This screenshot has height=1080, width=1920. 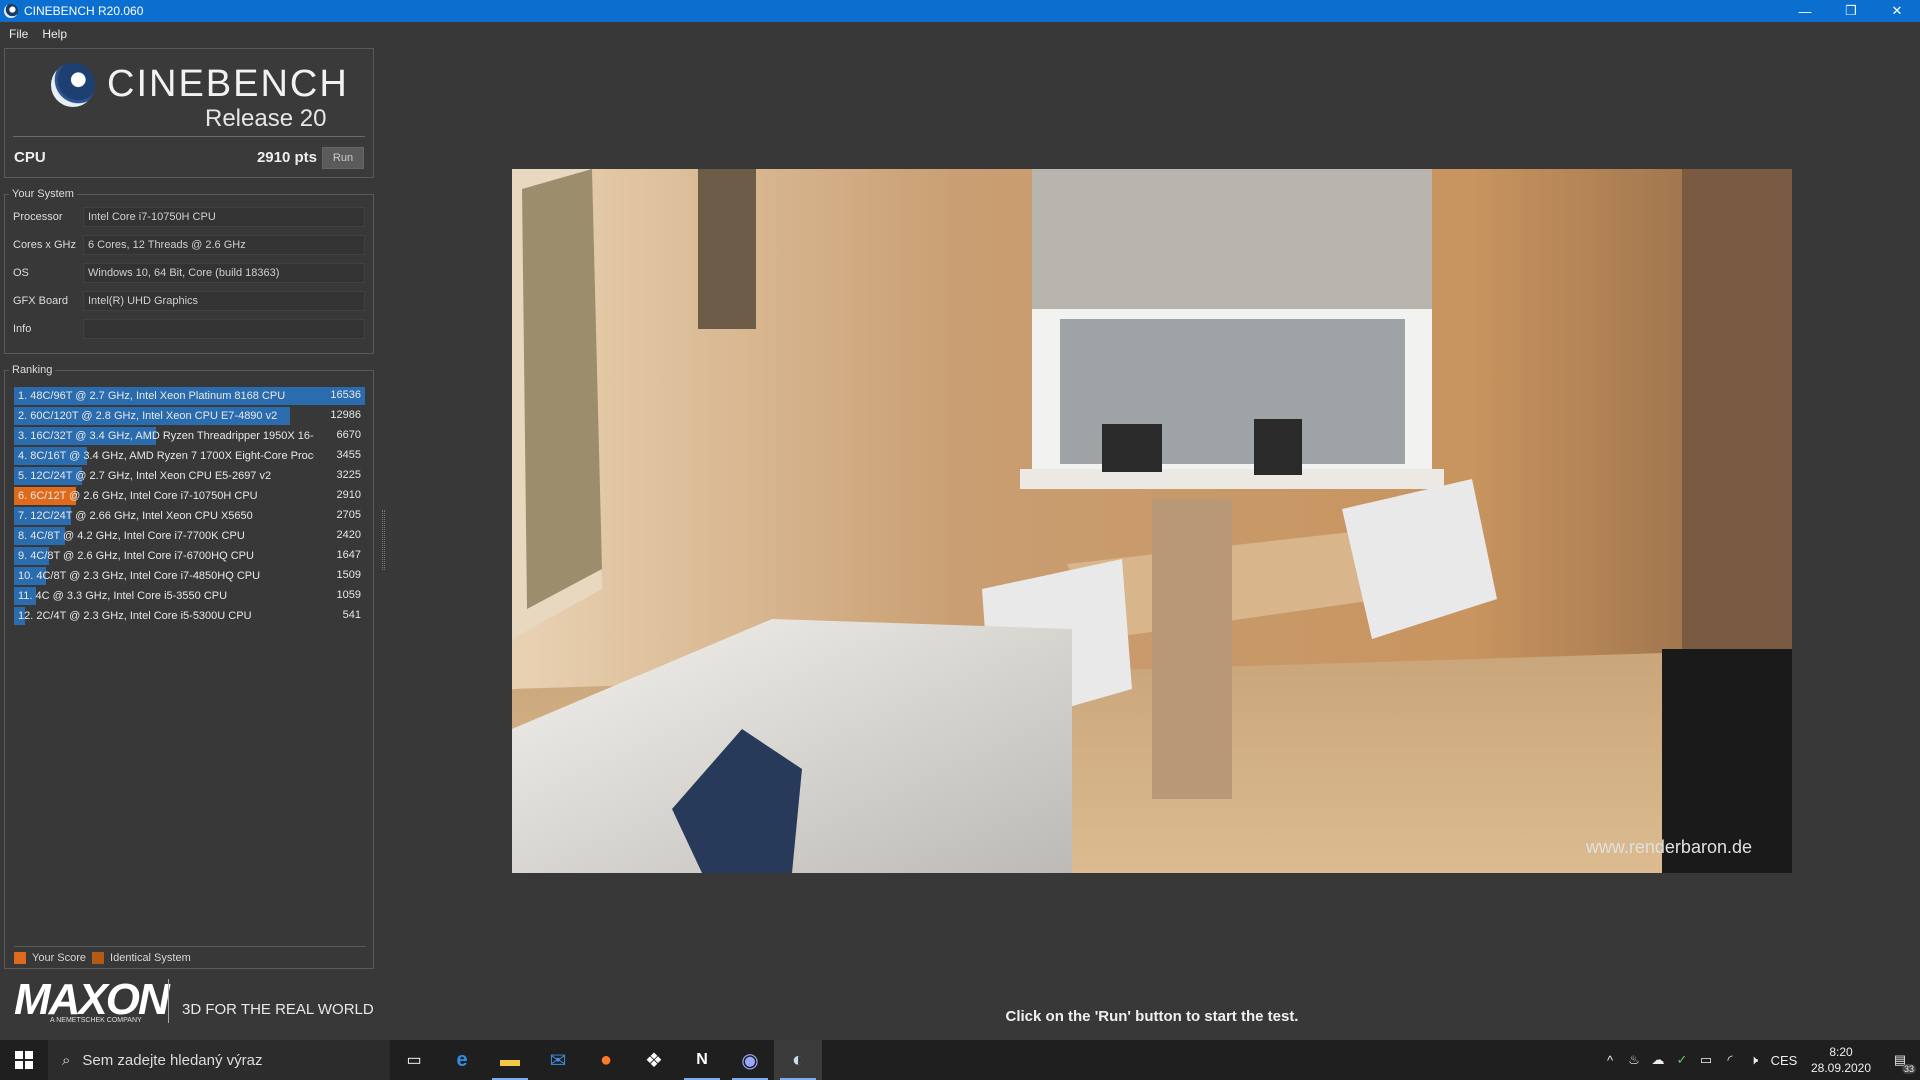 I want to click on taskbar-search: ⌕ Sem zadejte hledaný výraz, so click(x=219, y=1060).